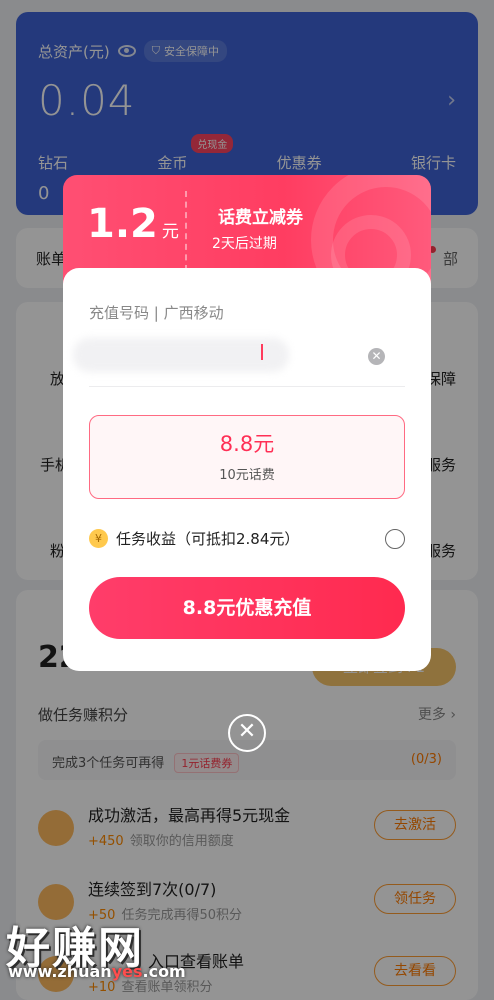 The height and width of the screenshot is (1000, 494). What do you see at coordinates (208, 539) in the screenshot?
I see `deduct-text: 任务收益（可抵扣2.84元）` at bounding box center [208, 539].